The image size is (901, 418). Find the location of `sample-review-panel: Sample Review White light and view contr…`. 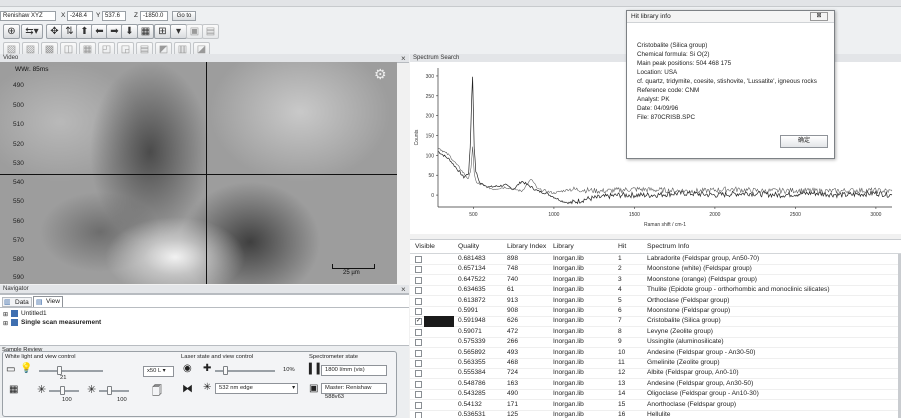

sample-review-panel: Sample Review White light and view contr… is located at coordinates (204, 381).